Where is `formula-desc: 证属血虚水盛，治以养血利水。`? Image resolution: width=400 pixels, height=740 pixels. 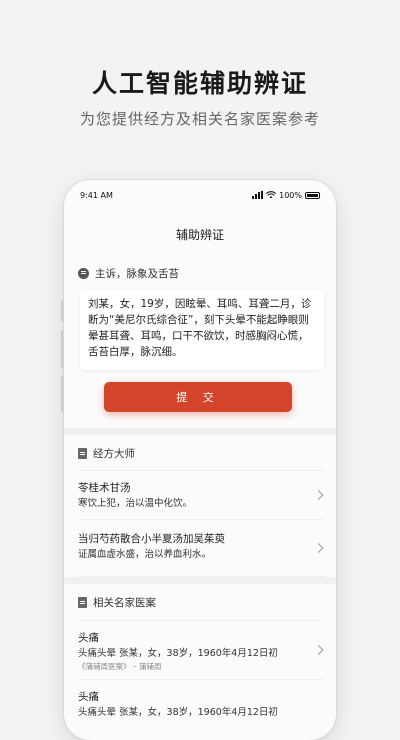 formula-desc: 证属血虚水盛，治以养血利水。 is located at coordinates (145, 554).